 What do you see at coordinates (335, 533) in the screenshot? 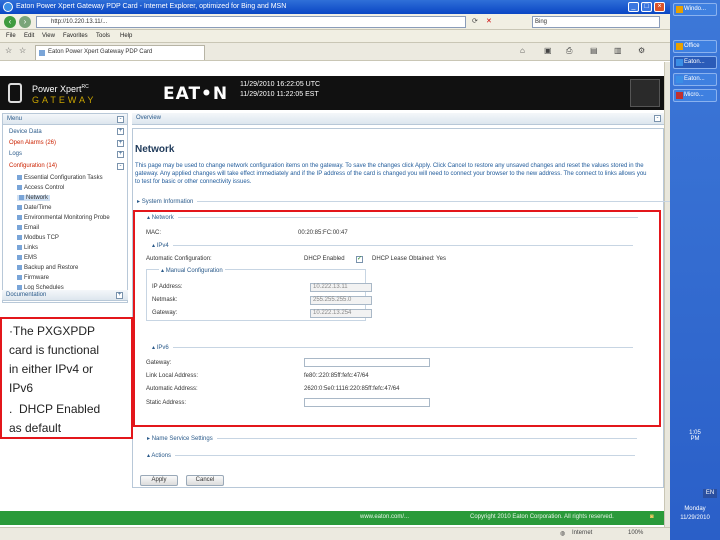
I see `status-bar: ◍ Internet 100%` at bounding box center [335, 533].